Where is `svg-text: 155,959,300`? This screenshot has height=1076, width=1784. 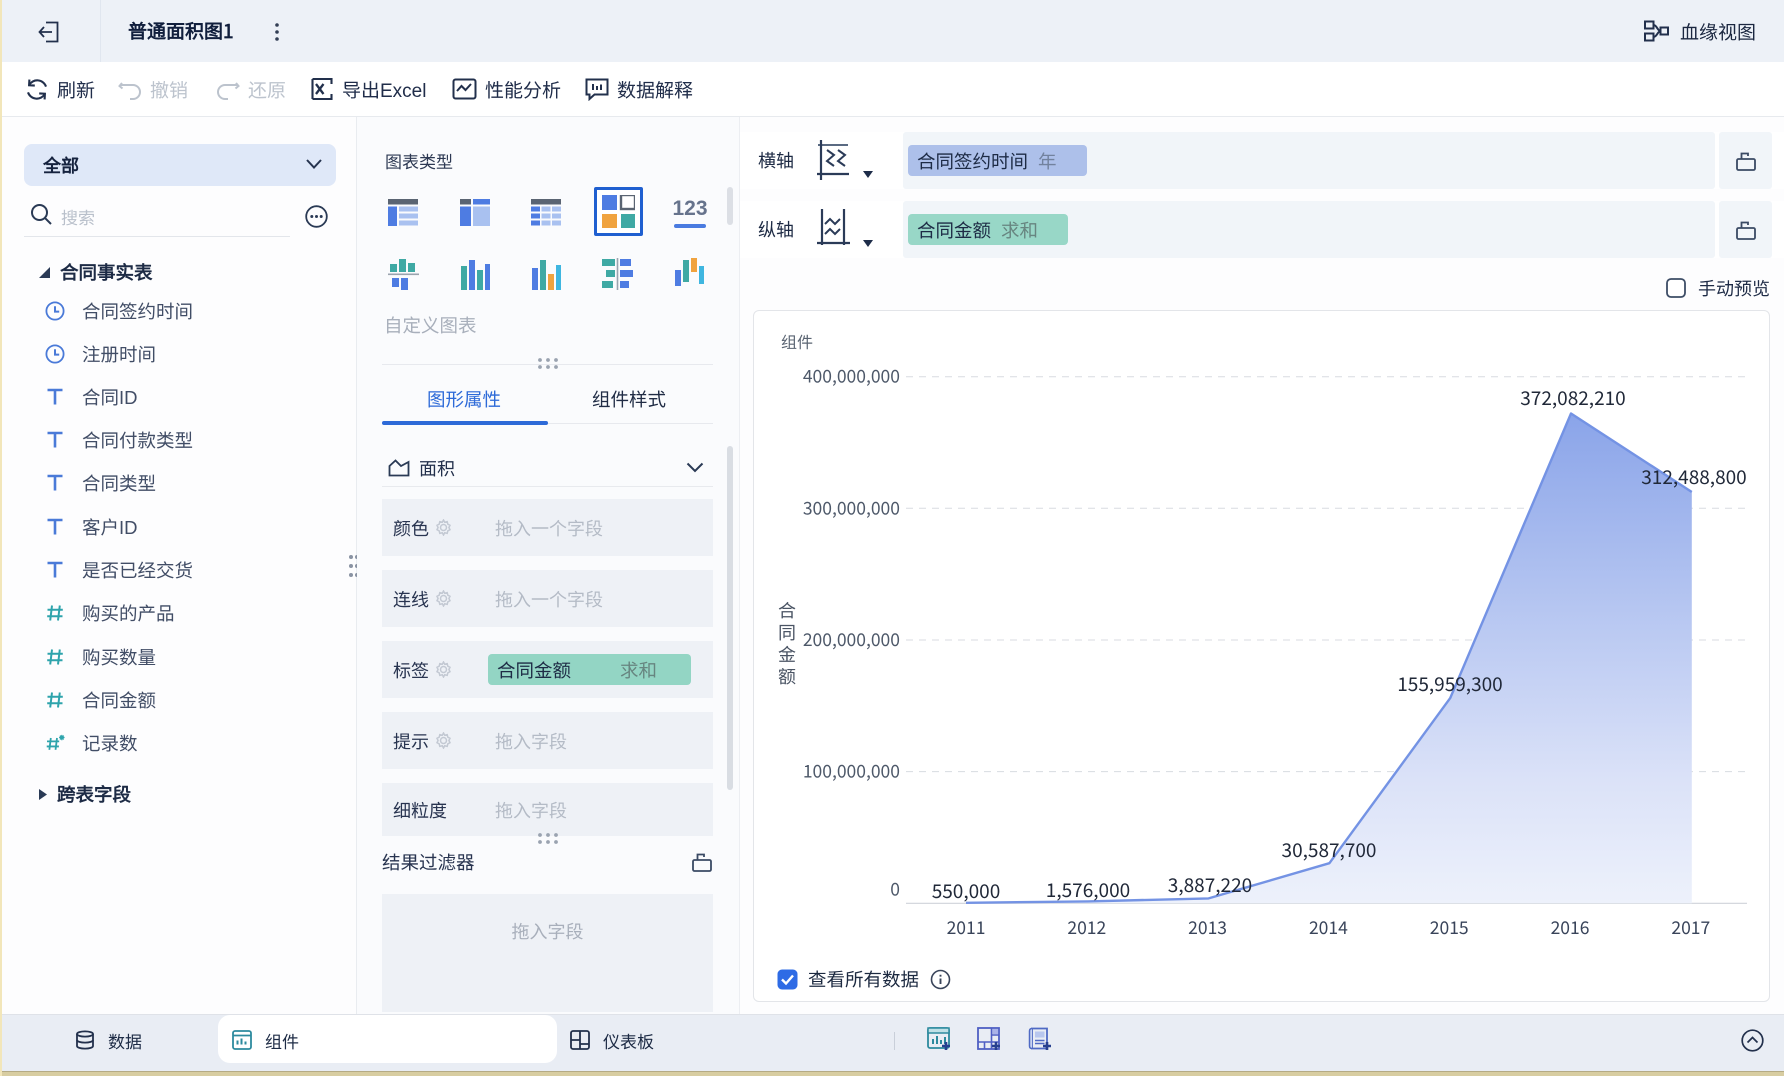 svg-text: 155,959,300 is located at coordinates (1449, 683).